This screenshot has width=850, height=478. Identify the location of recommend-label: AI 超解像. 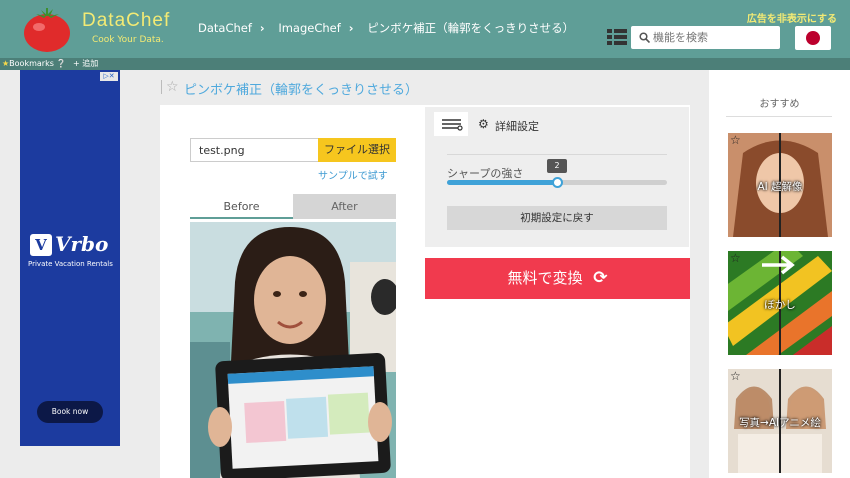
(780, 187).